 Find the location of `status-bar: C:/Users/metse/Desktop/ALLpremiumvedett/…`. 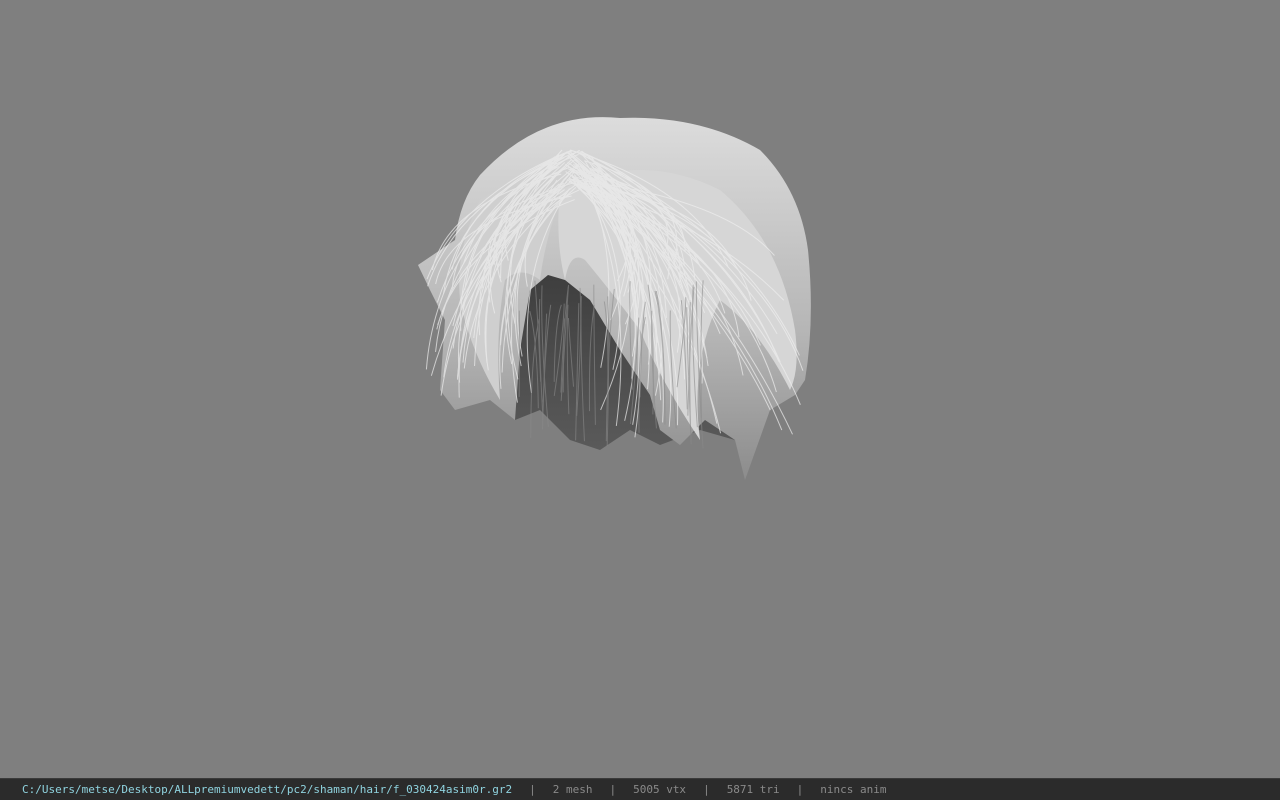

status-bar: C:/Users/metse/Desktop/ALLpremiumvedett/… is located at coordinates (640, 789).